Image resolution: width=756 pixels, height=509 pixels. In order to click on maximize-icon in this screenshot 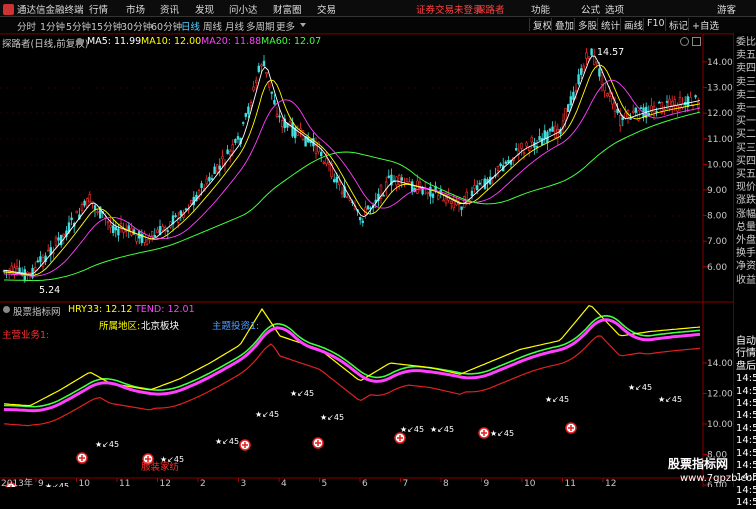, I will do `click(696, 41)`.